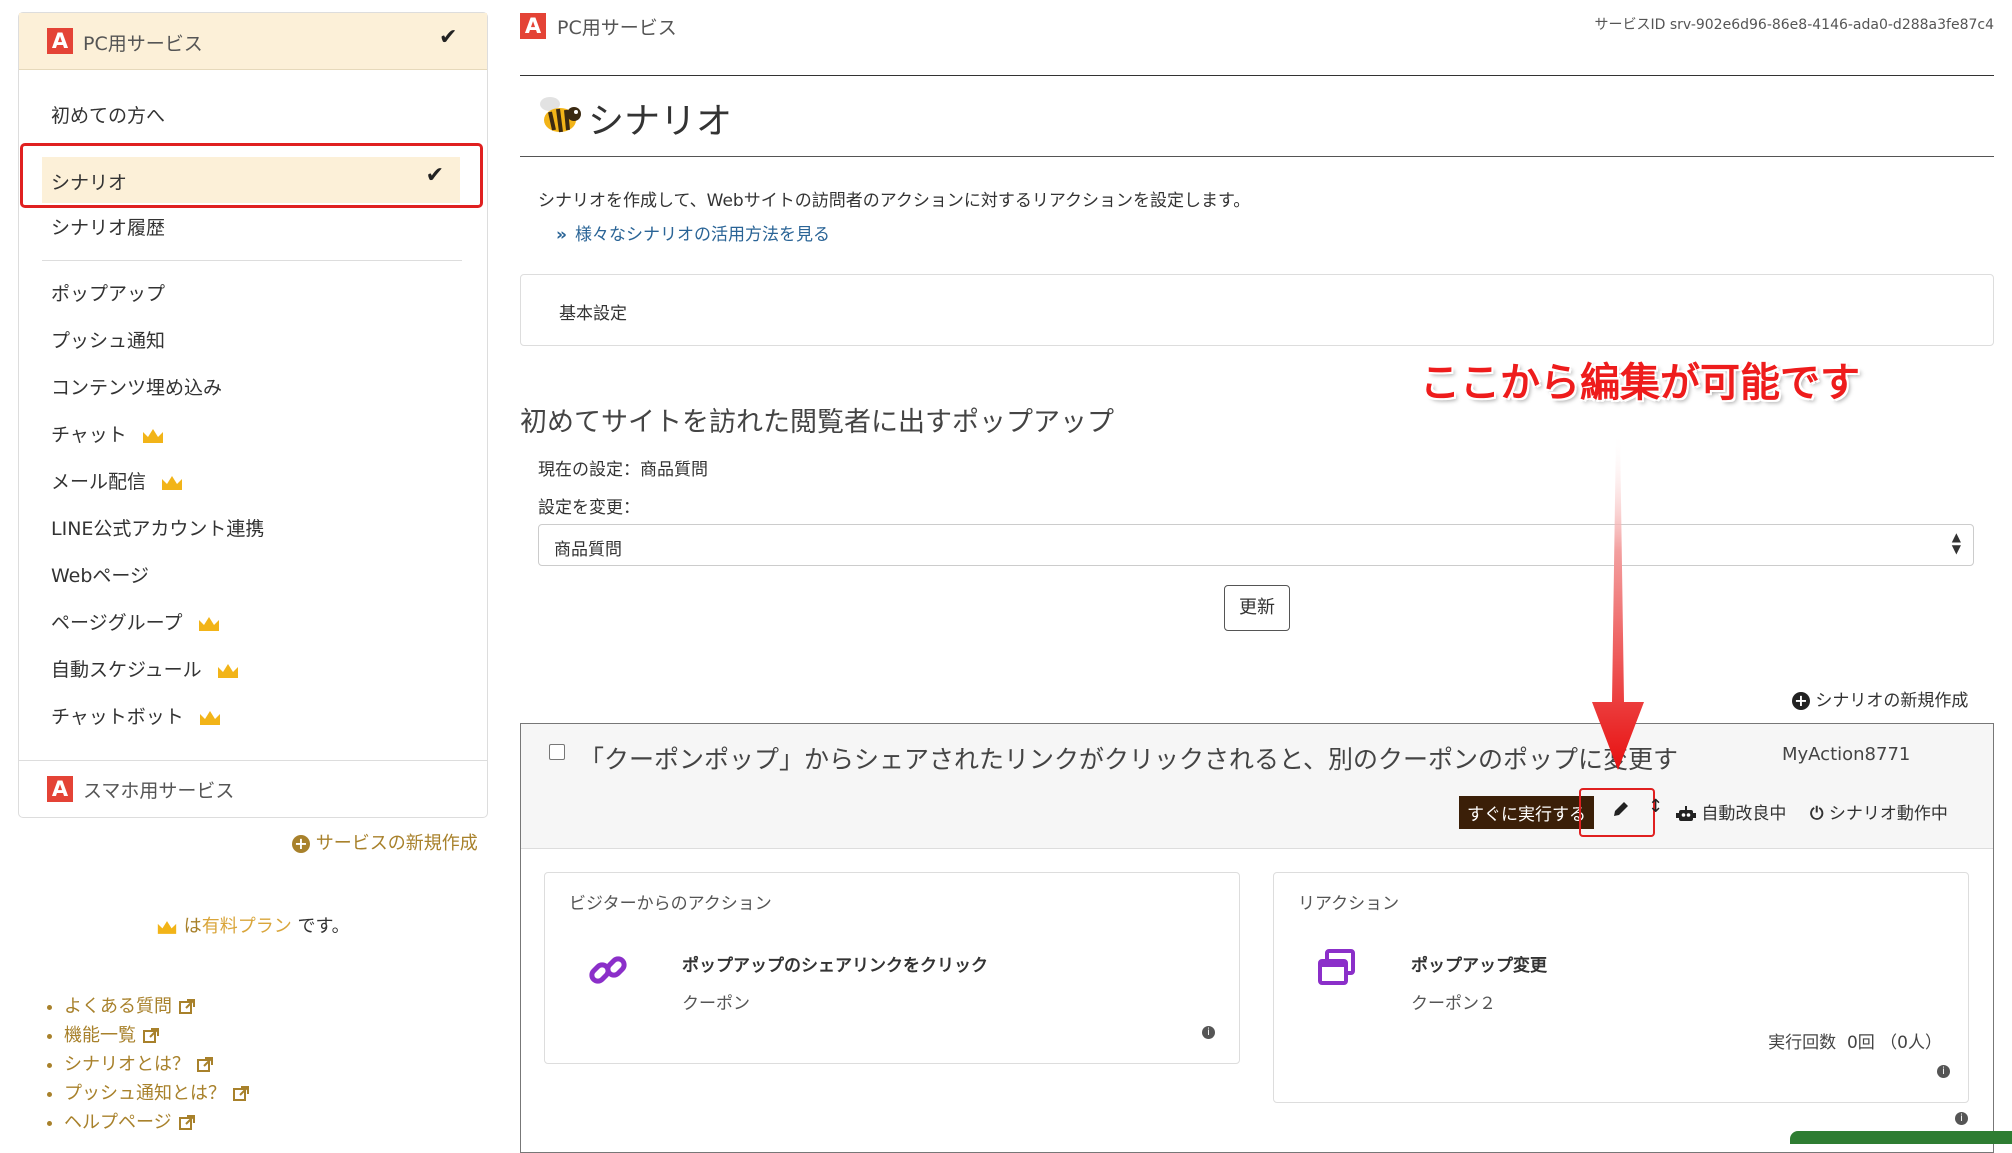 This screenshot has height=1153, width=2012. Describe the element at coordinates (1817, 814) in the screenshot. I see `power-icon: ⏻` at that location.